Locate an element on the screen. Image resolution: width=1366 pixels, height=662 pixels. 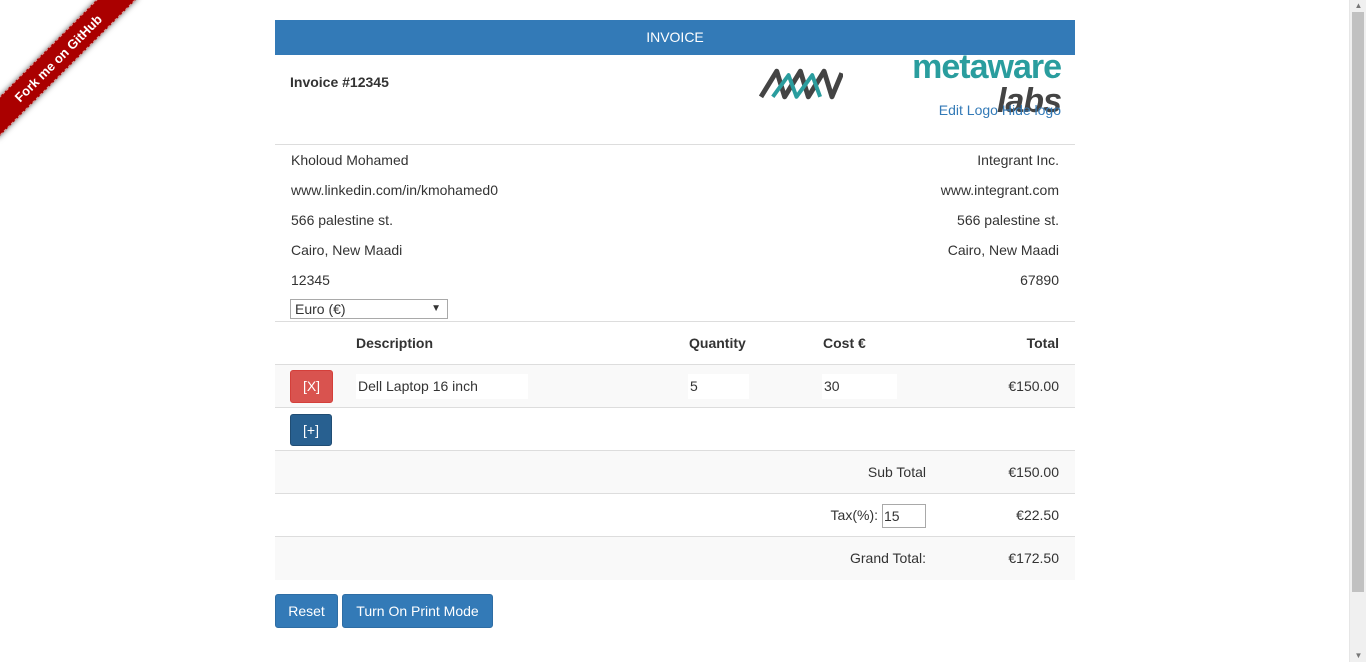
item-quantity-input: 5 is located at coordinates (718, 386).